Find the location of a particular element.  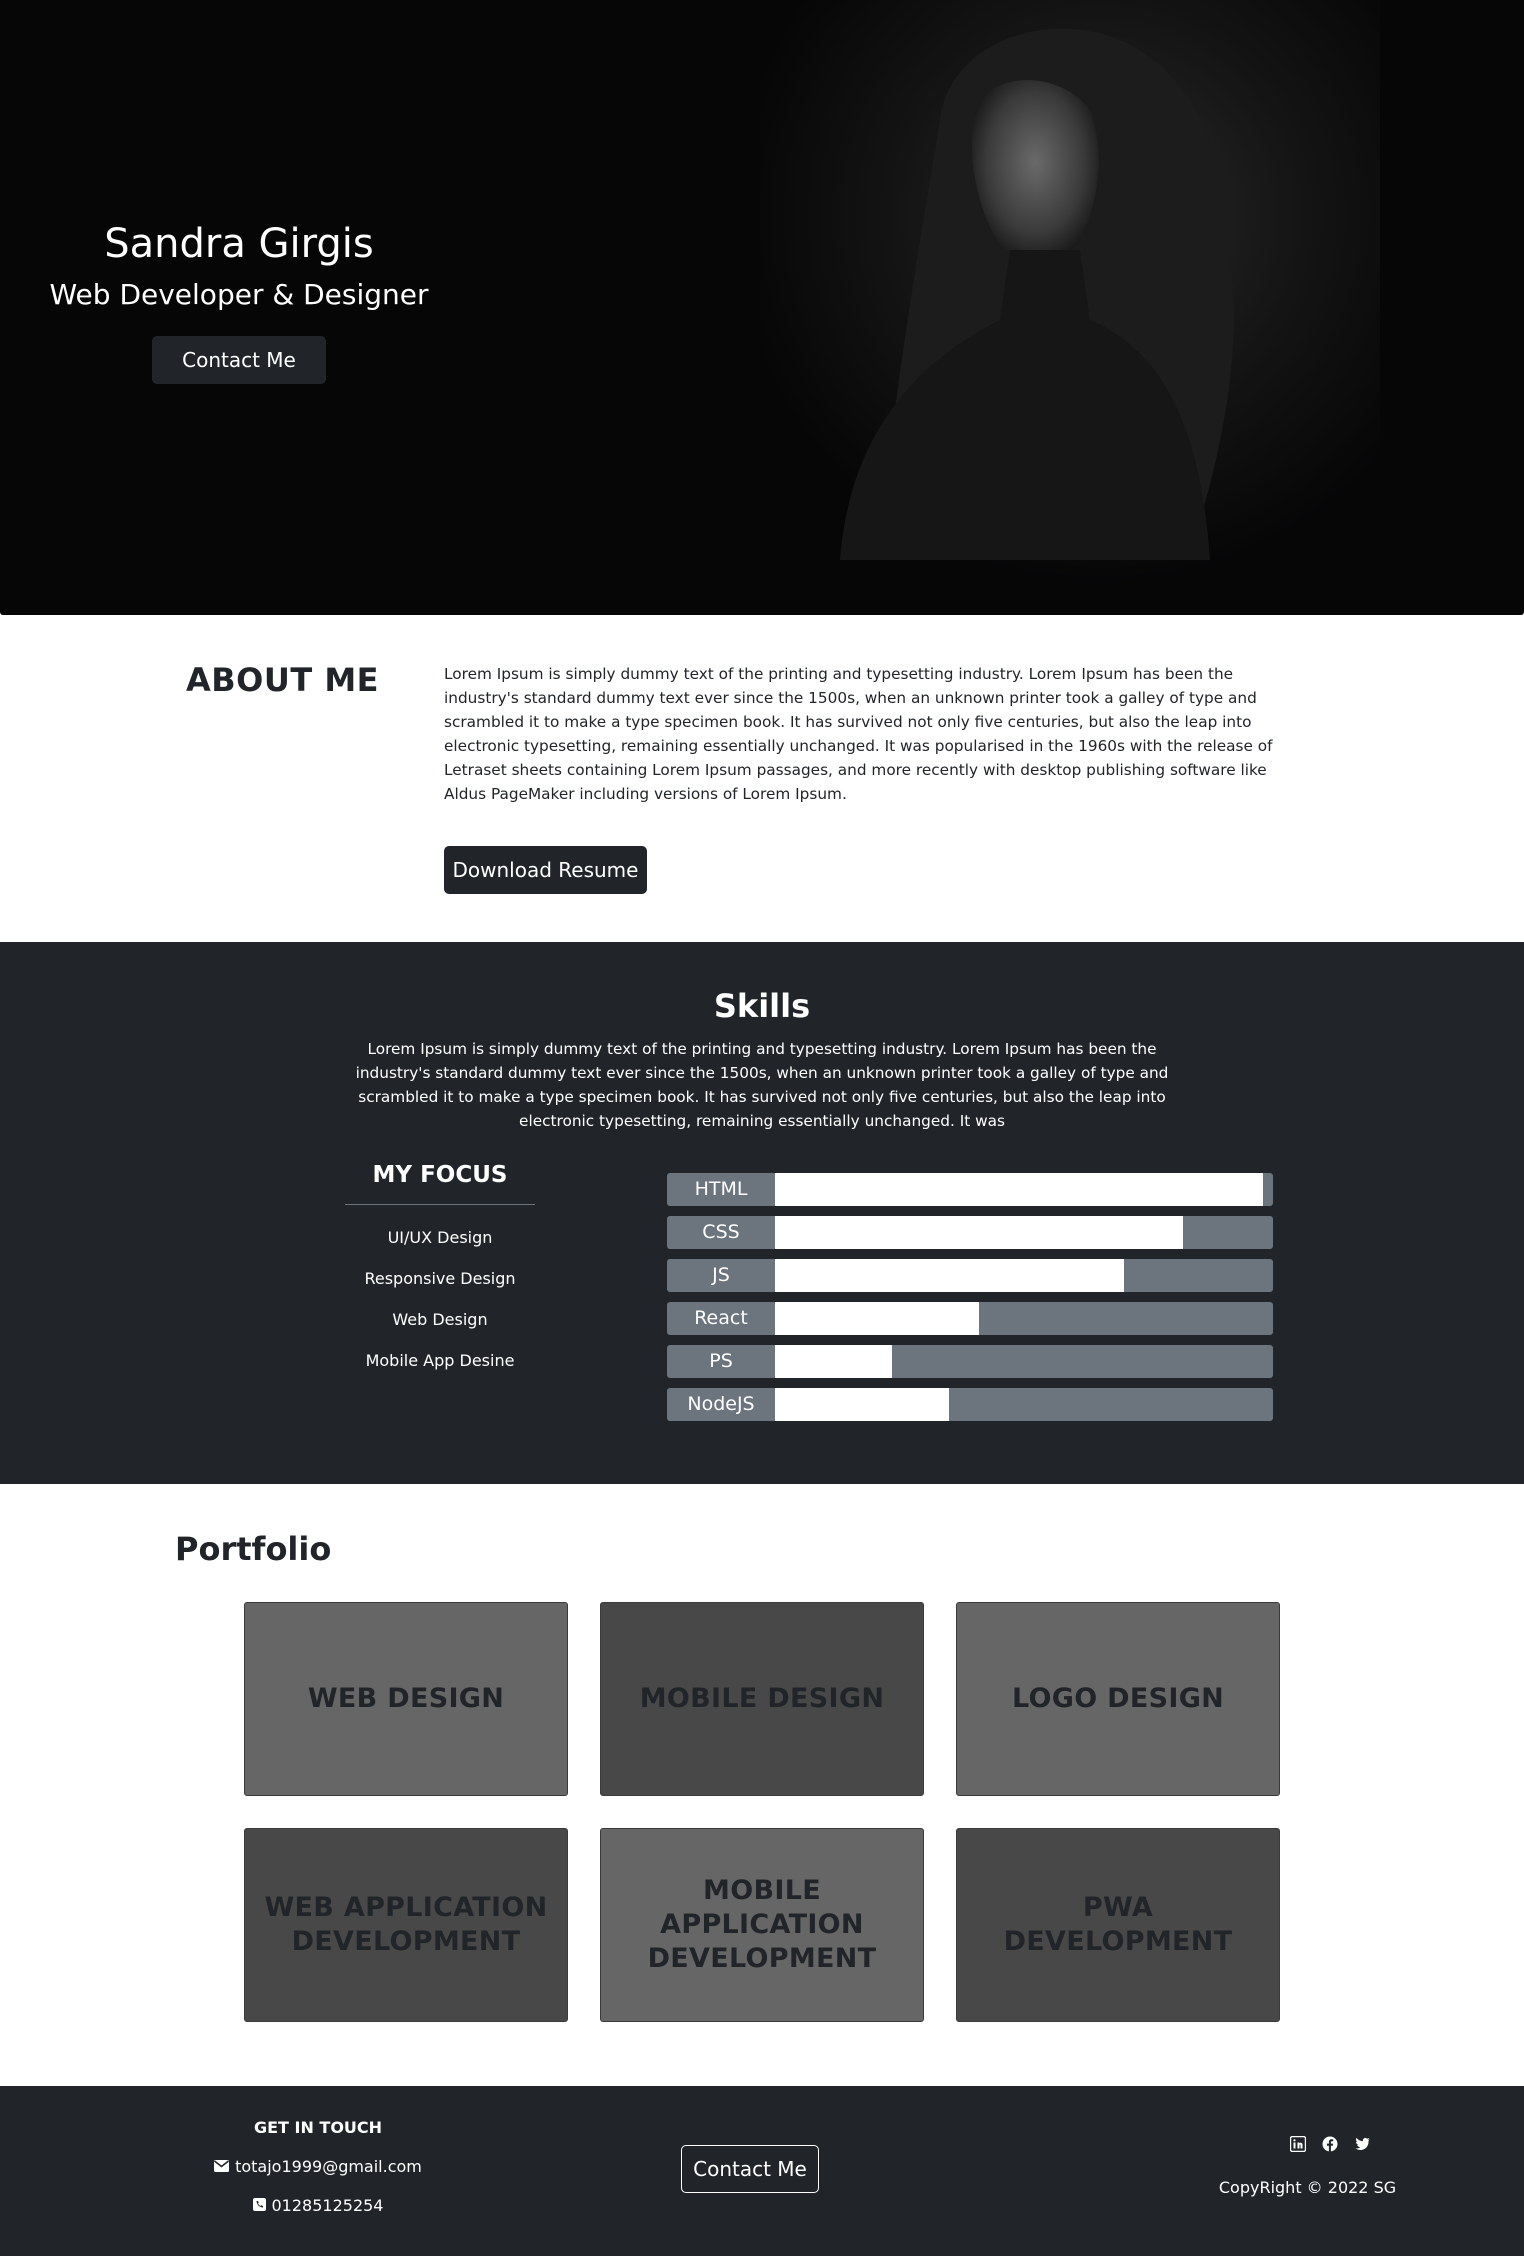

about-title: ABOUT ME is located at coordinates (283, 680).